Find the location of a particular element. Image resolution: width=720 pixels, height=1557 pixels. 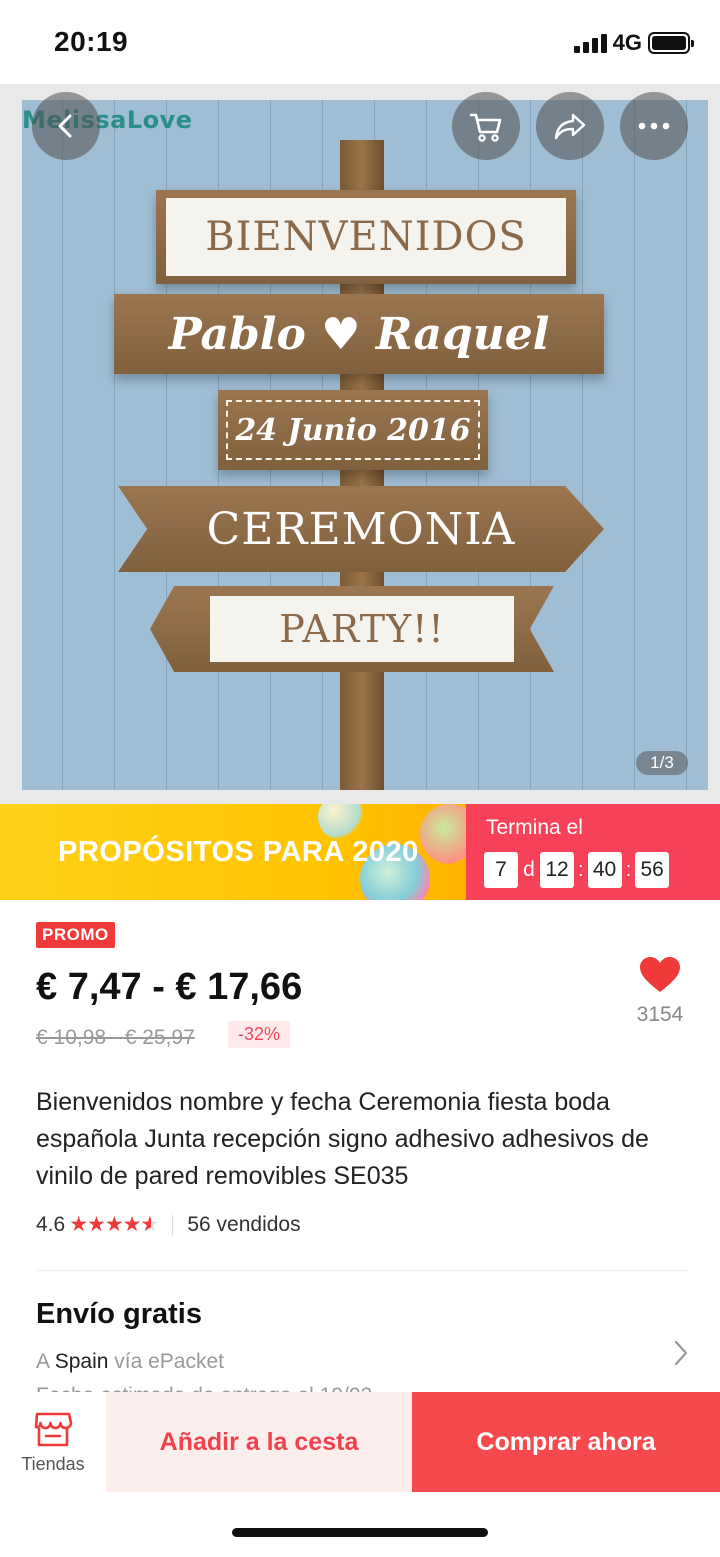

more-icon is located at coordinates (654, 126).